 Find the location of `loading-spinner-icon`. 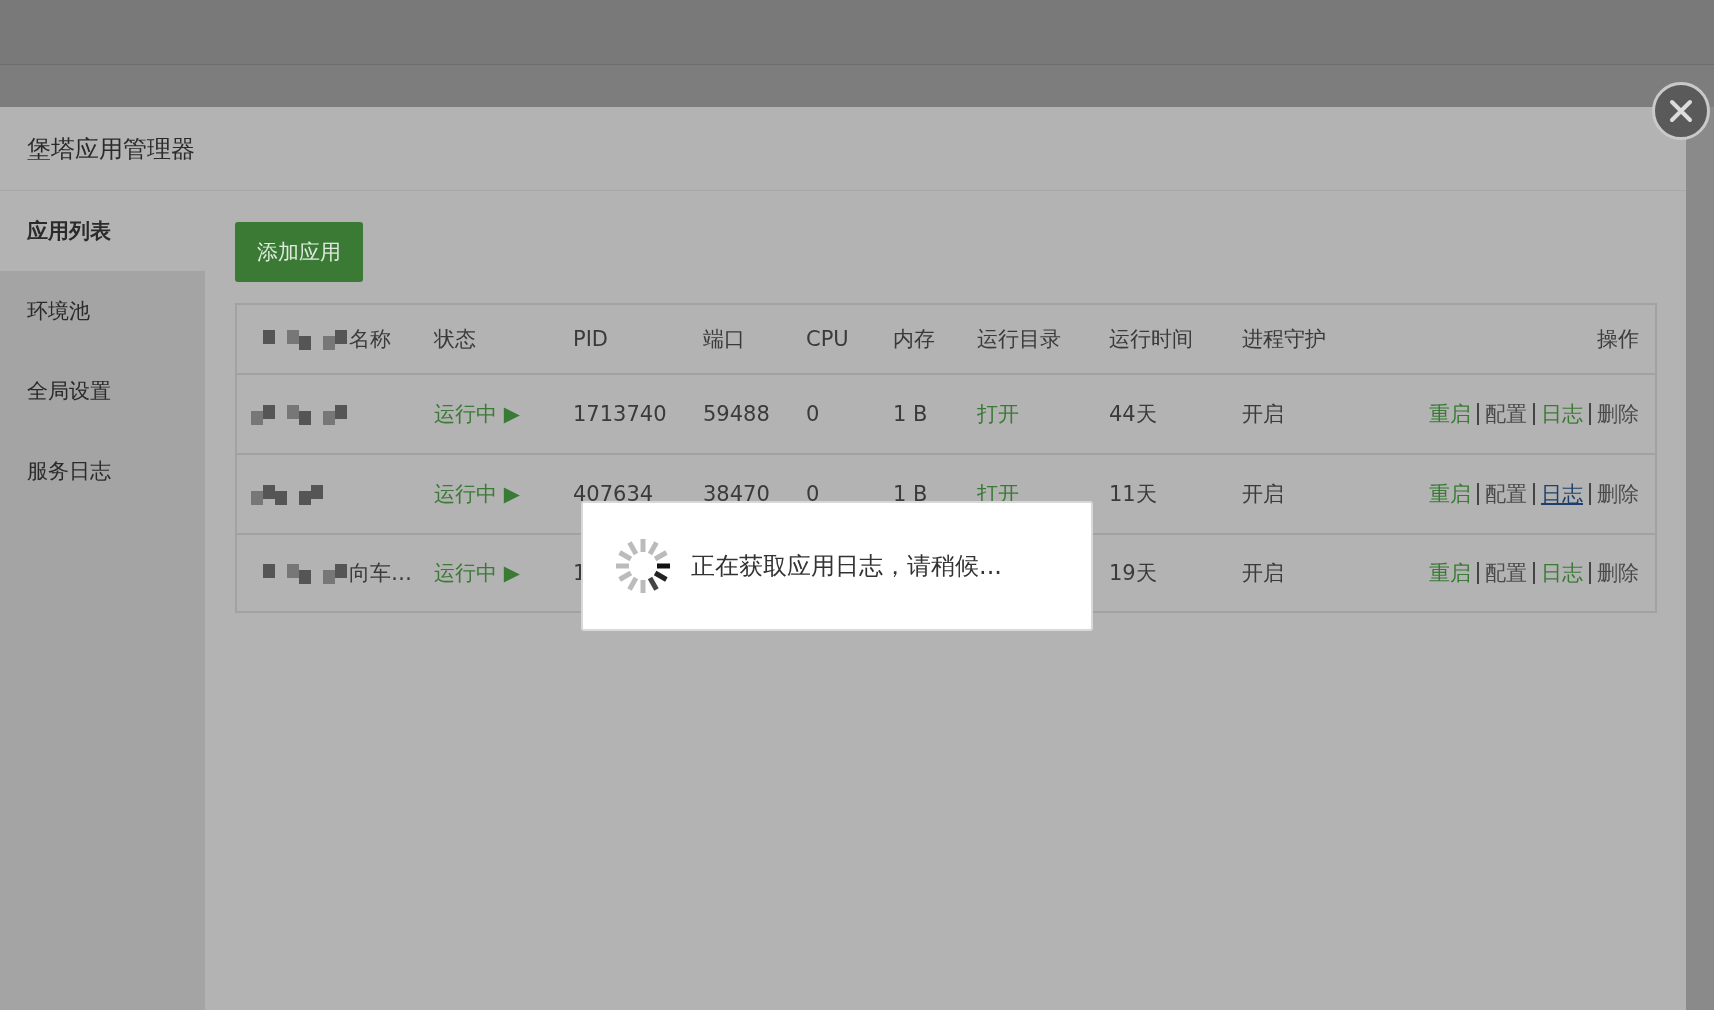

loading-spinner-icon is located at coordinates (643, 566).